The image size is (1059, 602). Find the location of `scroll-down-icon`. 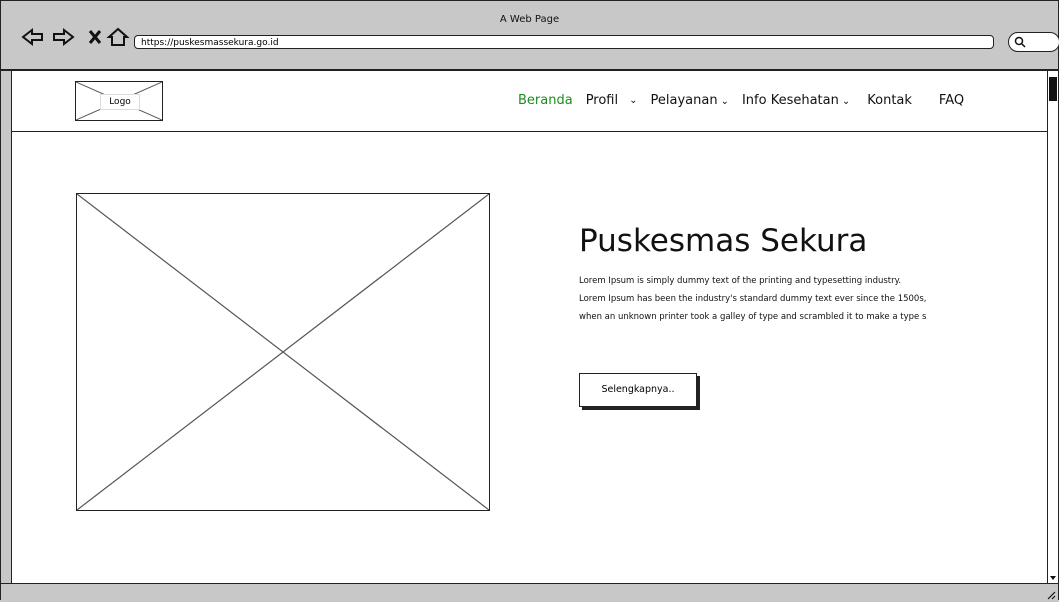

scroll-down-icon is located at coordinates (1053, 578).